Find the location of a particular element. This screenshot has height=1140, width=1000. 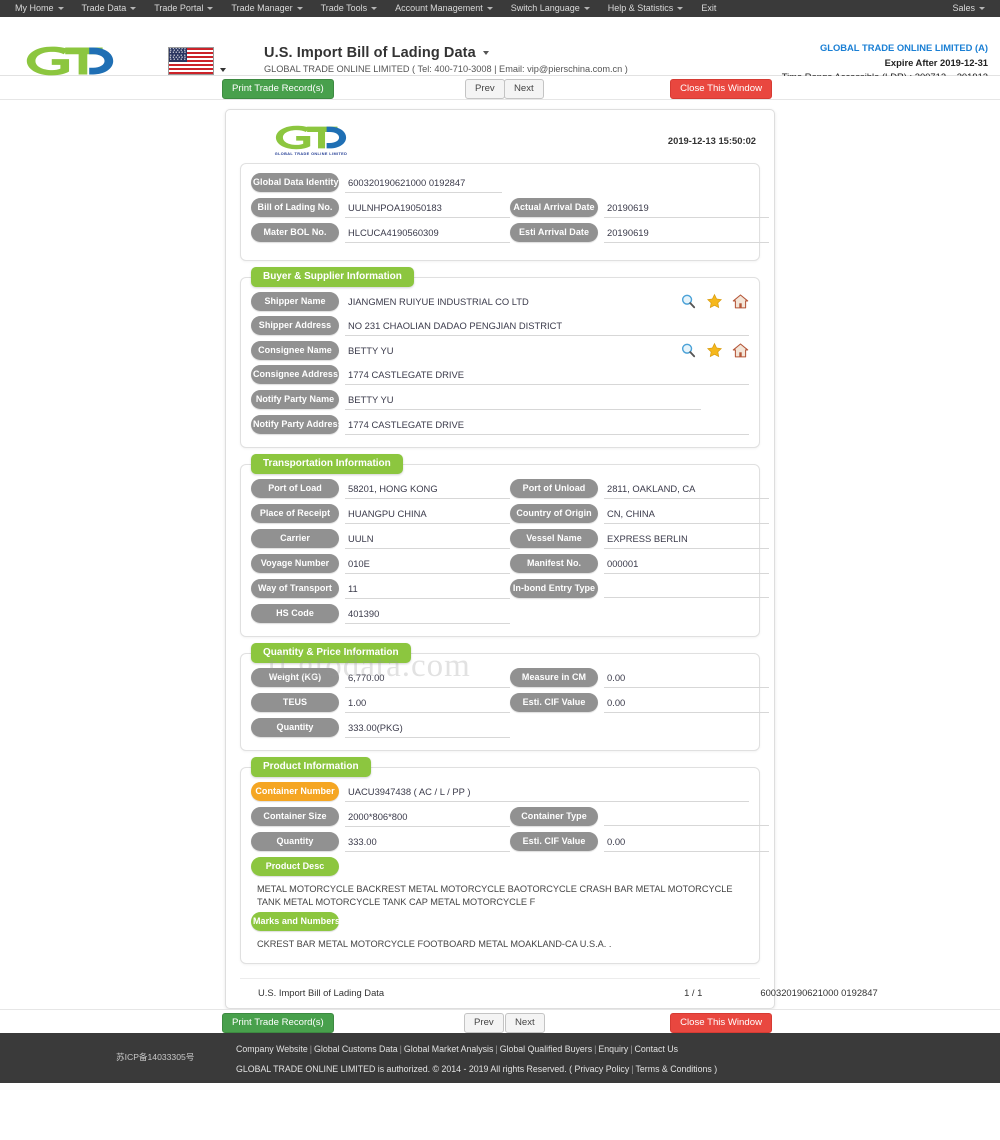

nav-item-trade-tools: Trade Tools is located at coordinates (349, 8).